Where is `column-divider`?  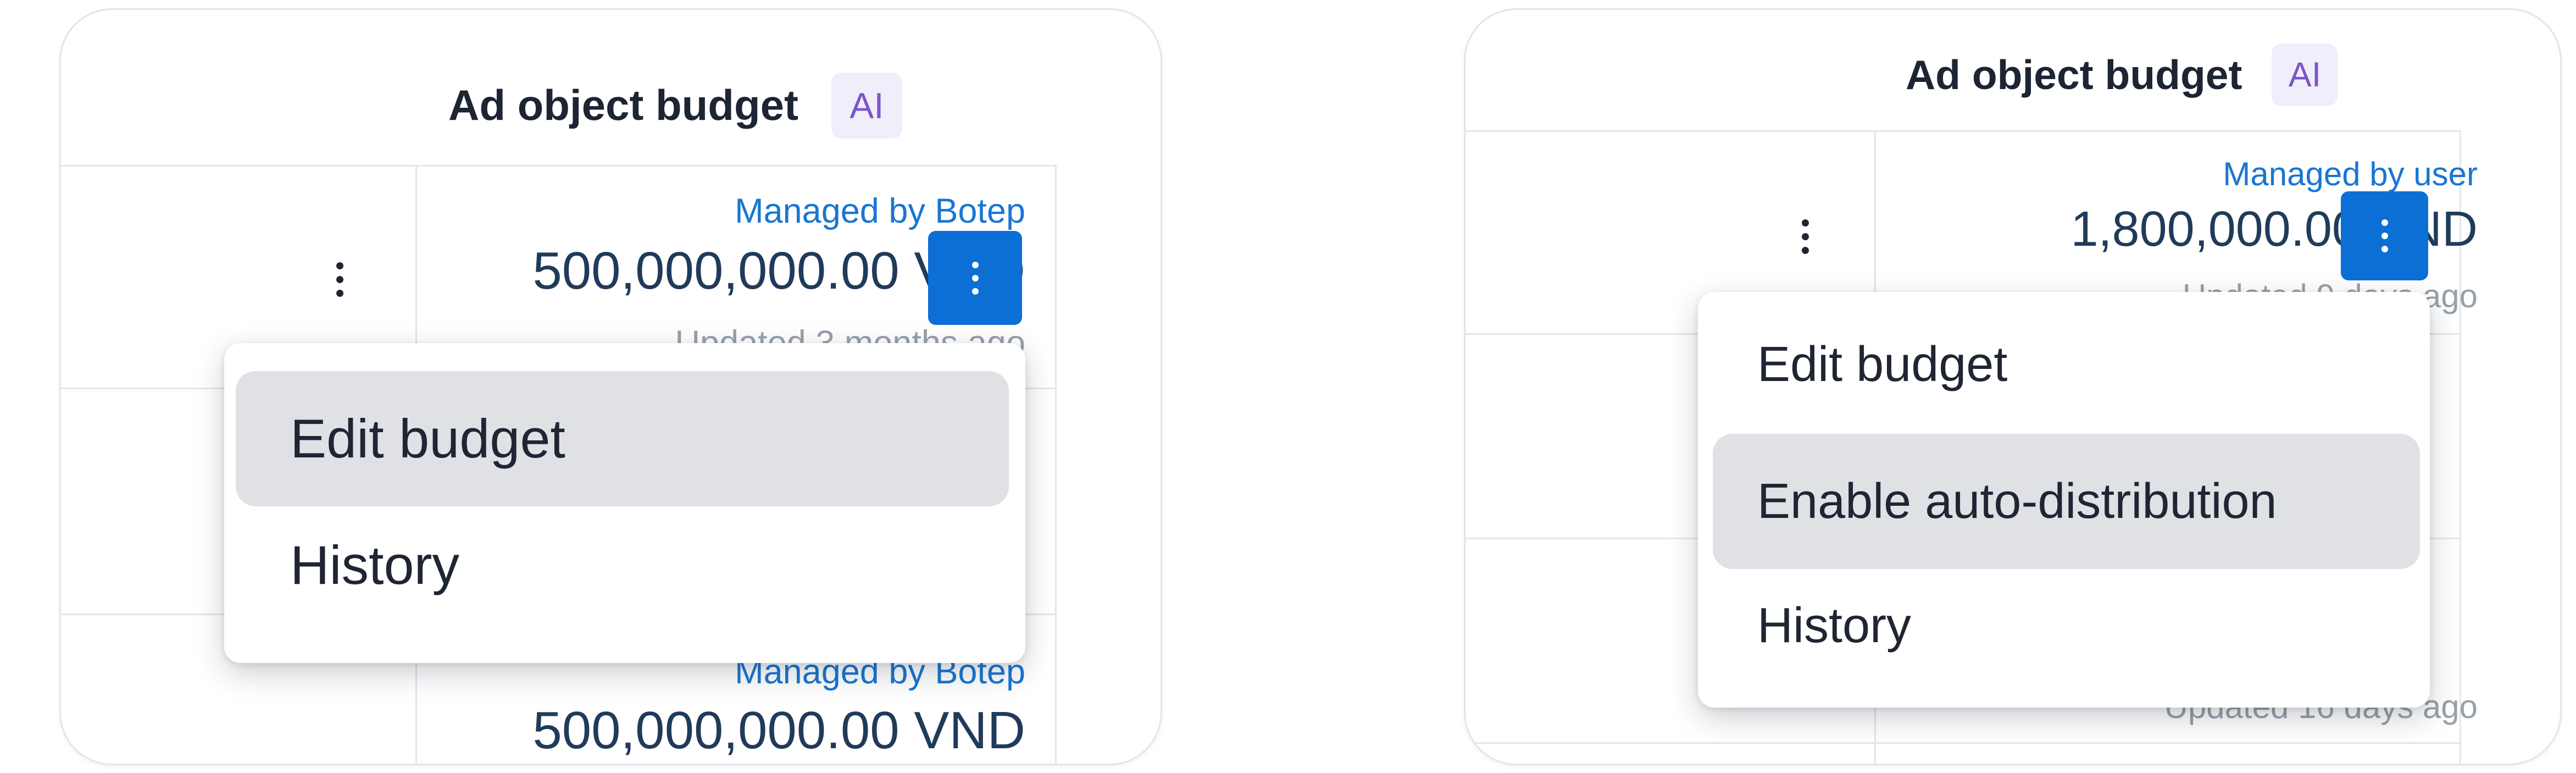 column-divider is located at coordinates (1056, 465).